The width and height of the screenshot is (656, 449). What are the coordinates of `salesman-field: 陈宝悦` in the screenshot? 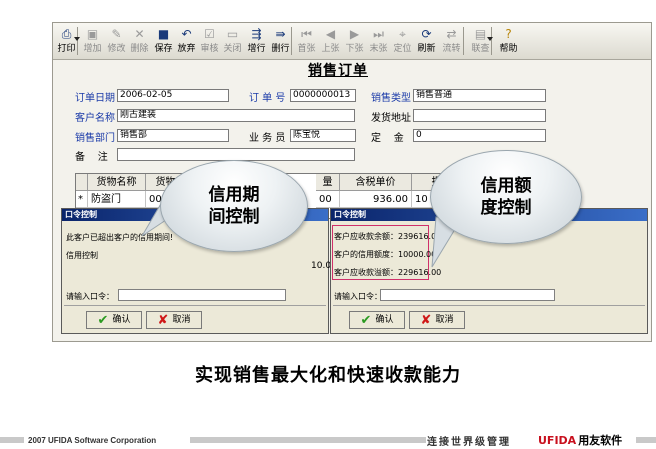 It's located at (323, 135).